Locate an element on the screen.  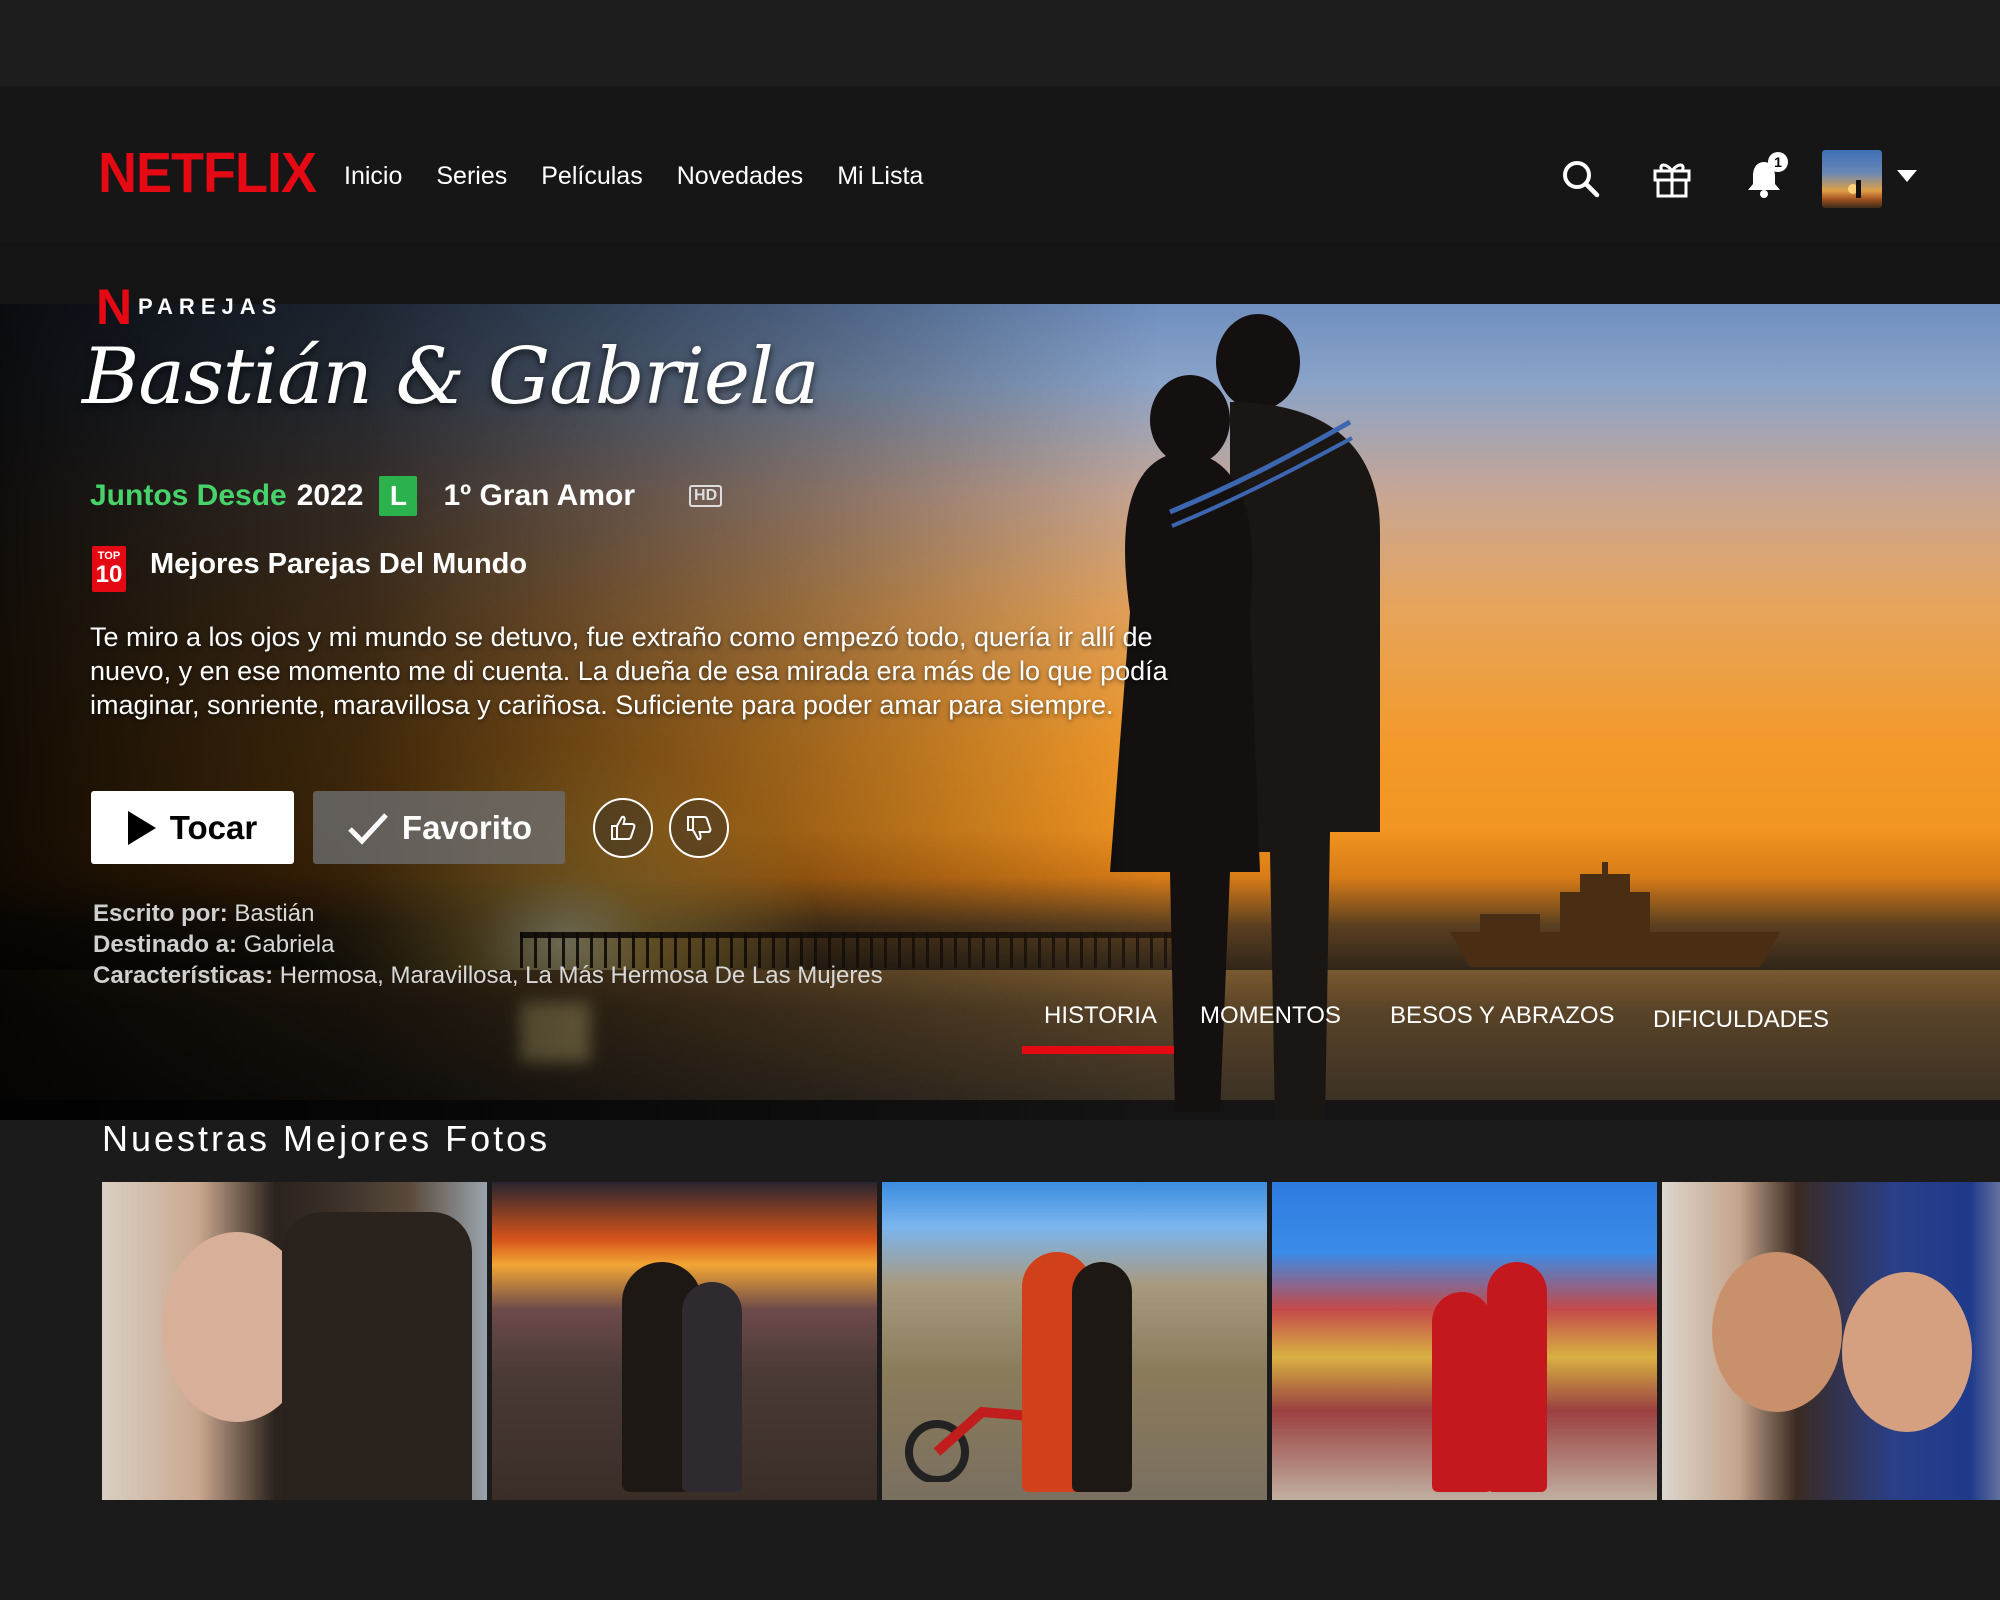
window-top-bar is located at coordinates (1000, 43).